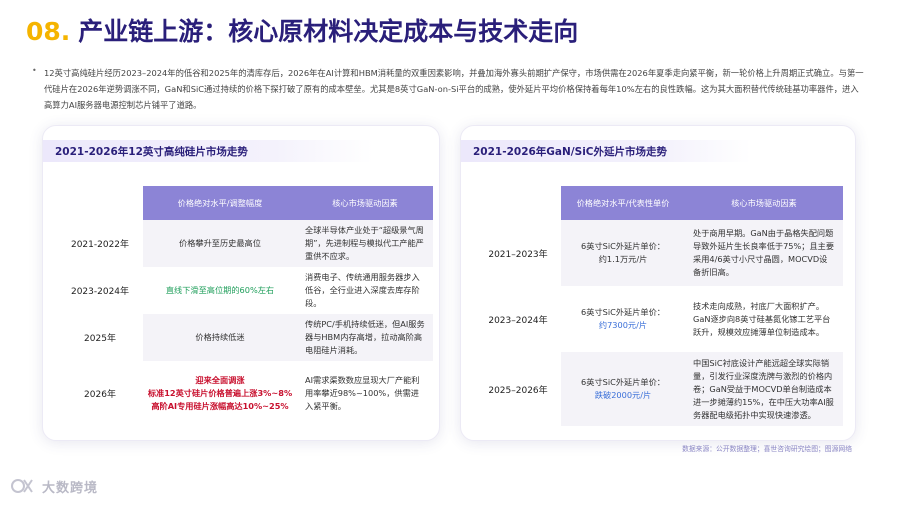  What do you see at coordinates (365, 337) in the screenshot?
I see `driver-cell: 传统PC/手机持续低迷，但AI服务器与HBM内存高增，拉动高阶高电阻硅片消耗。` at bounding box center [365, 337].